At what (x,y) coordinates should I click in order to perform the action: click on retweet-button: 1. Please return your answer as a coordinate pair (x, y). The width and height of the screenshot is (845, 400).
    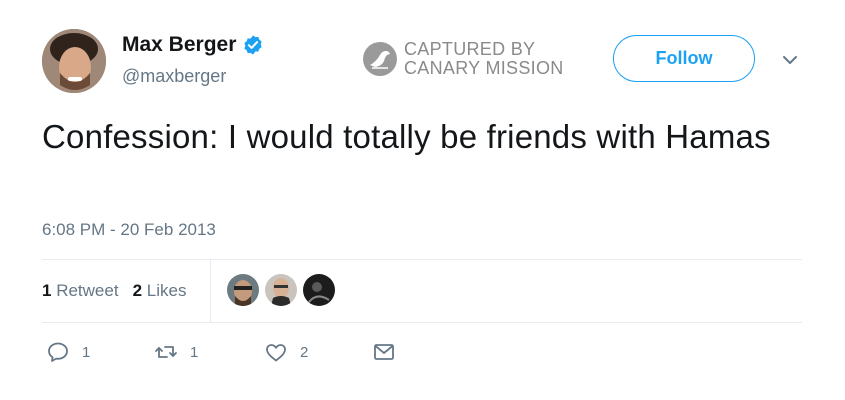
    Looking at the image, I should click on (176, 352).